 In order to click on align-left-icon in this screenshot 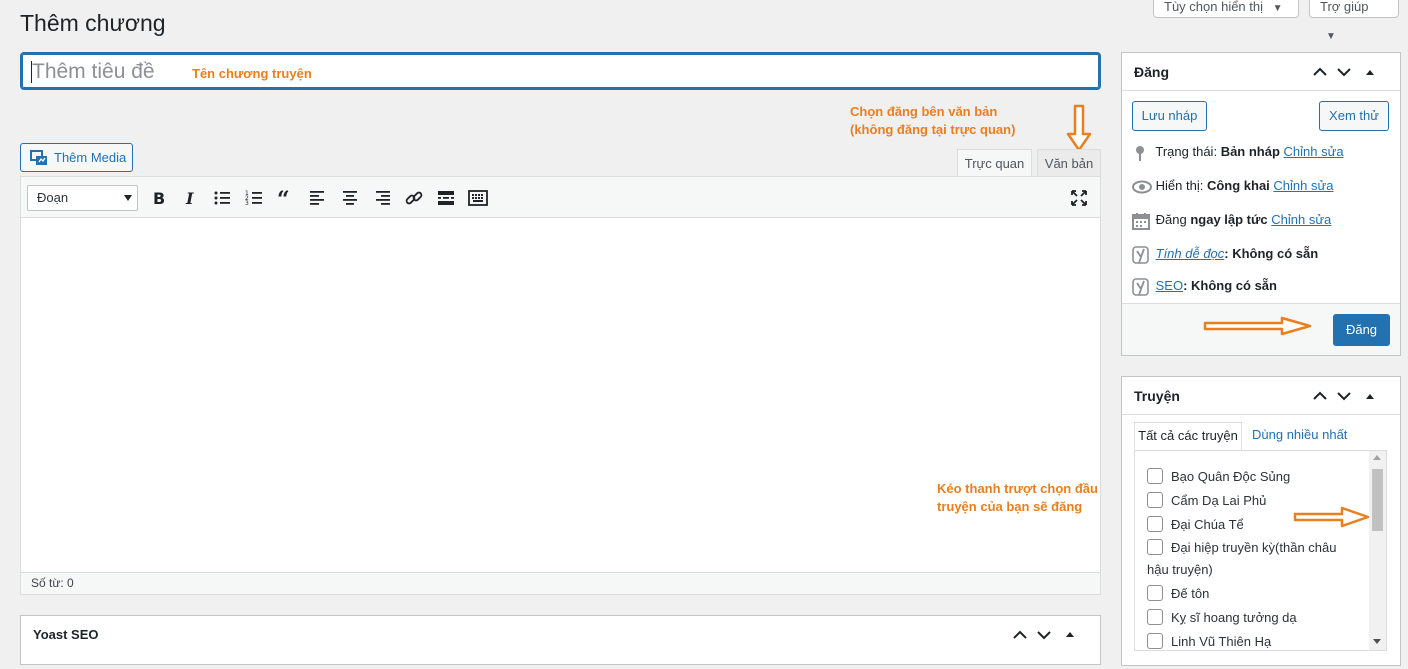, I will do `click(318, 198)`.